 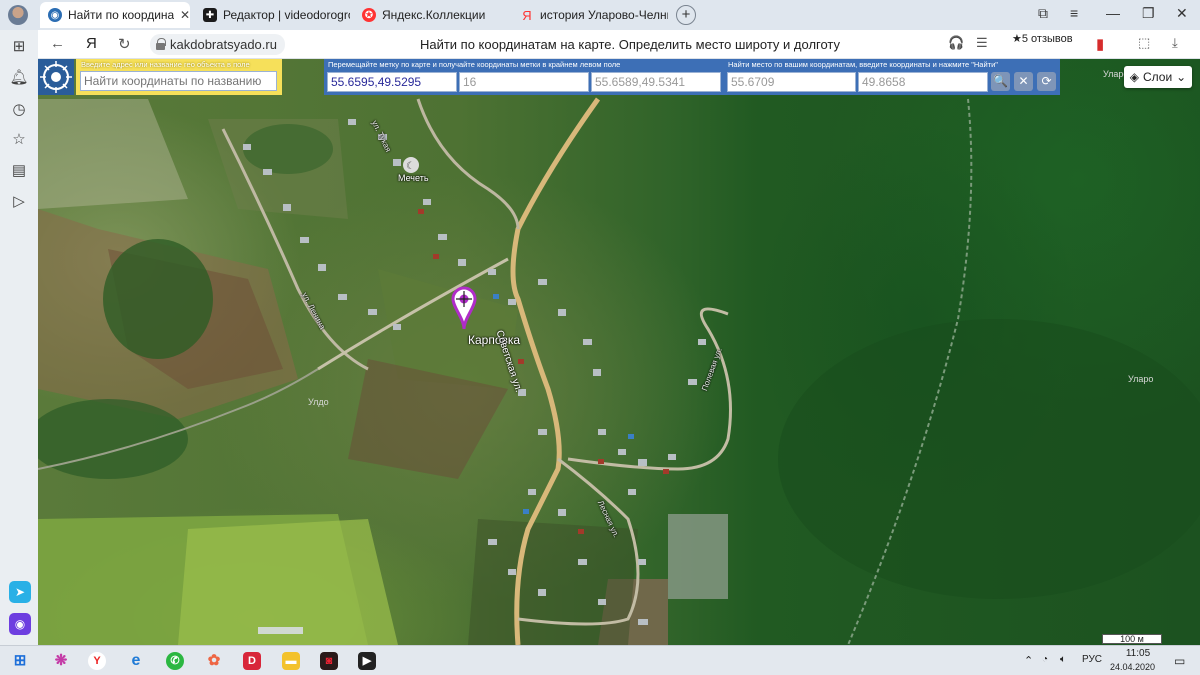 I want to click on site-logo-icon, so click(x=56, y=77).